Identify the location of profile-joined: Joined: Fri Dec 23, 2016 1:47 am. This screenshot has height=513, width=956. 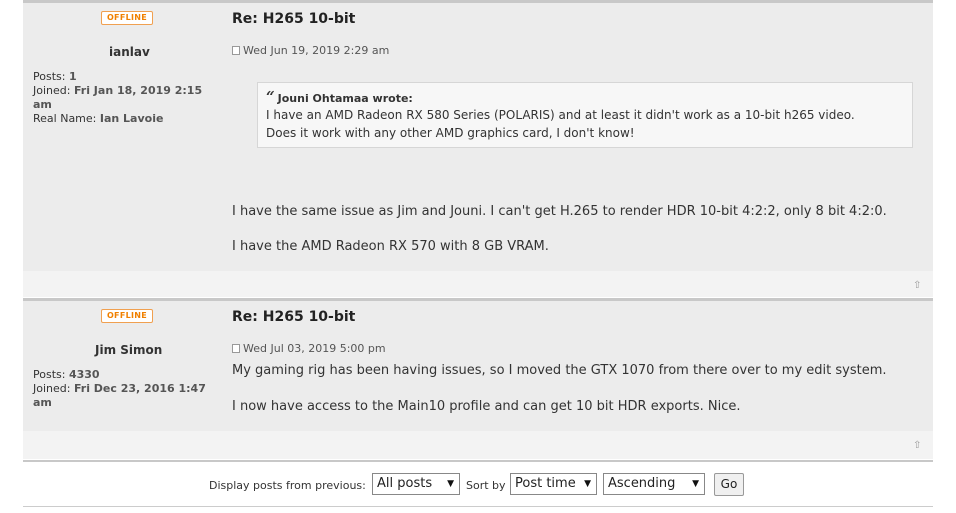
(119, 395).